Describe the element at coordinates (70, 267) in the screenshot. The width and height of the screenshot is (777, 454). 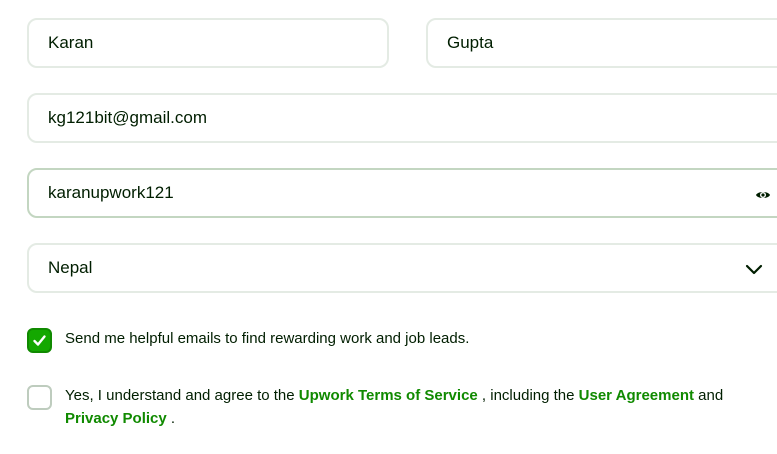
I see `country-selected-value: Nepal` at that location.